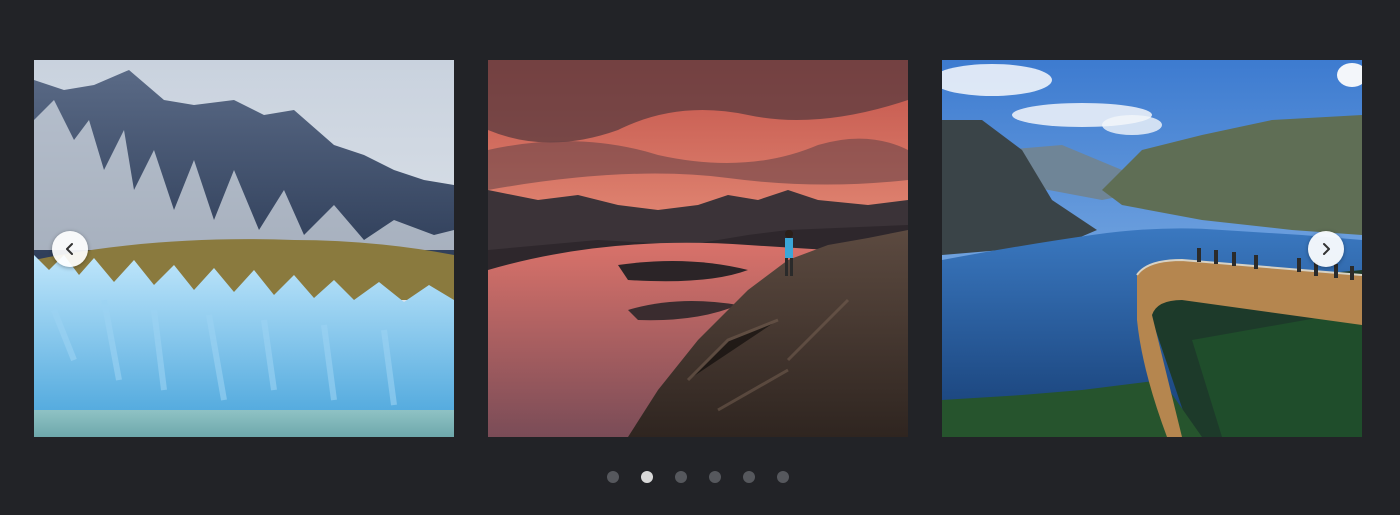 Image resolution: width=1400 pixels, height=515 pixels. I want to click on pagination-dots, so click(698, 477).